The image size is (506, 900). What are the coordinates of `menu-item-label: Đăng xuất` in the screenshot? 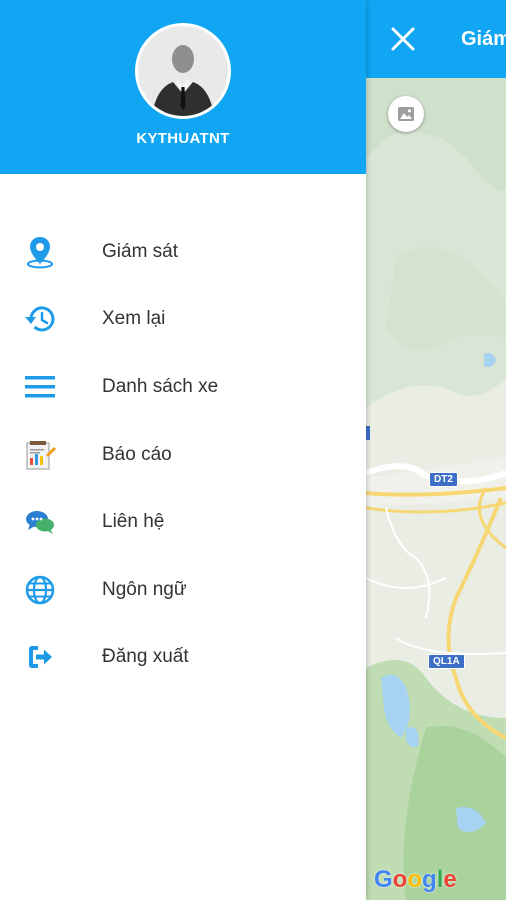 It's located at (145, 657).